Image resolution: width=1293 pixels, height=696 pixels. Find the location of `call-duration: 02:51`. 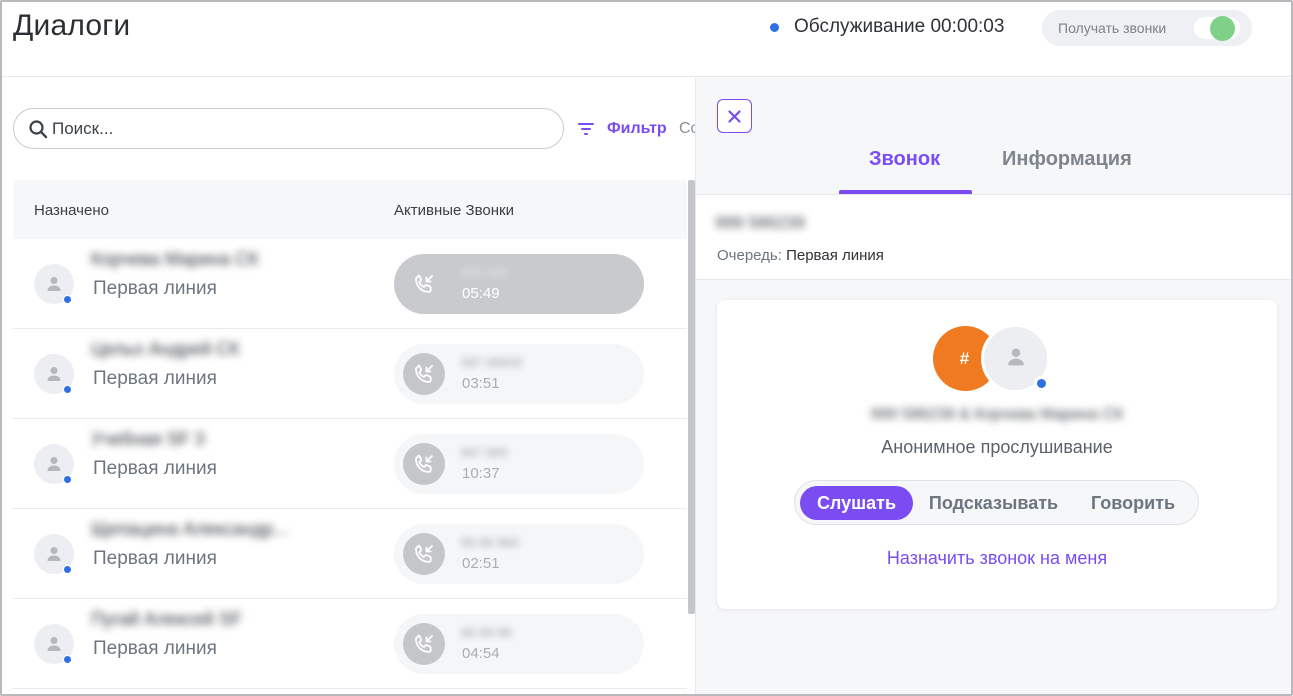

call-duration: 02:51 is located at coordinates (481, 563).